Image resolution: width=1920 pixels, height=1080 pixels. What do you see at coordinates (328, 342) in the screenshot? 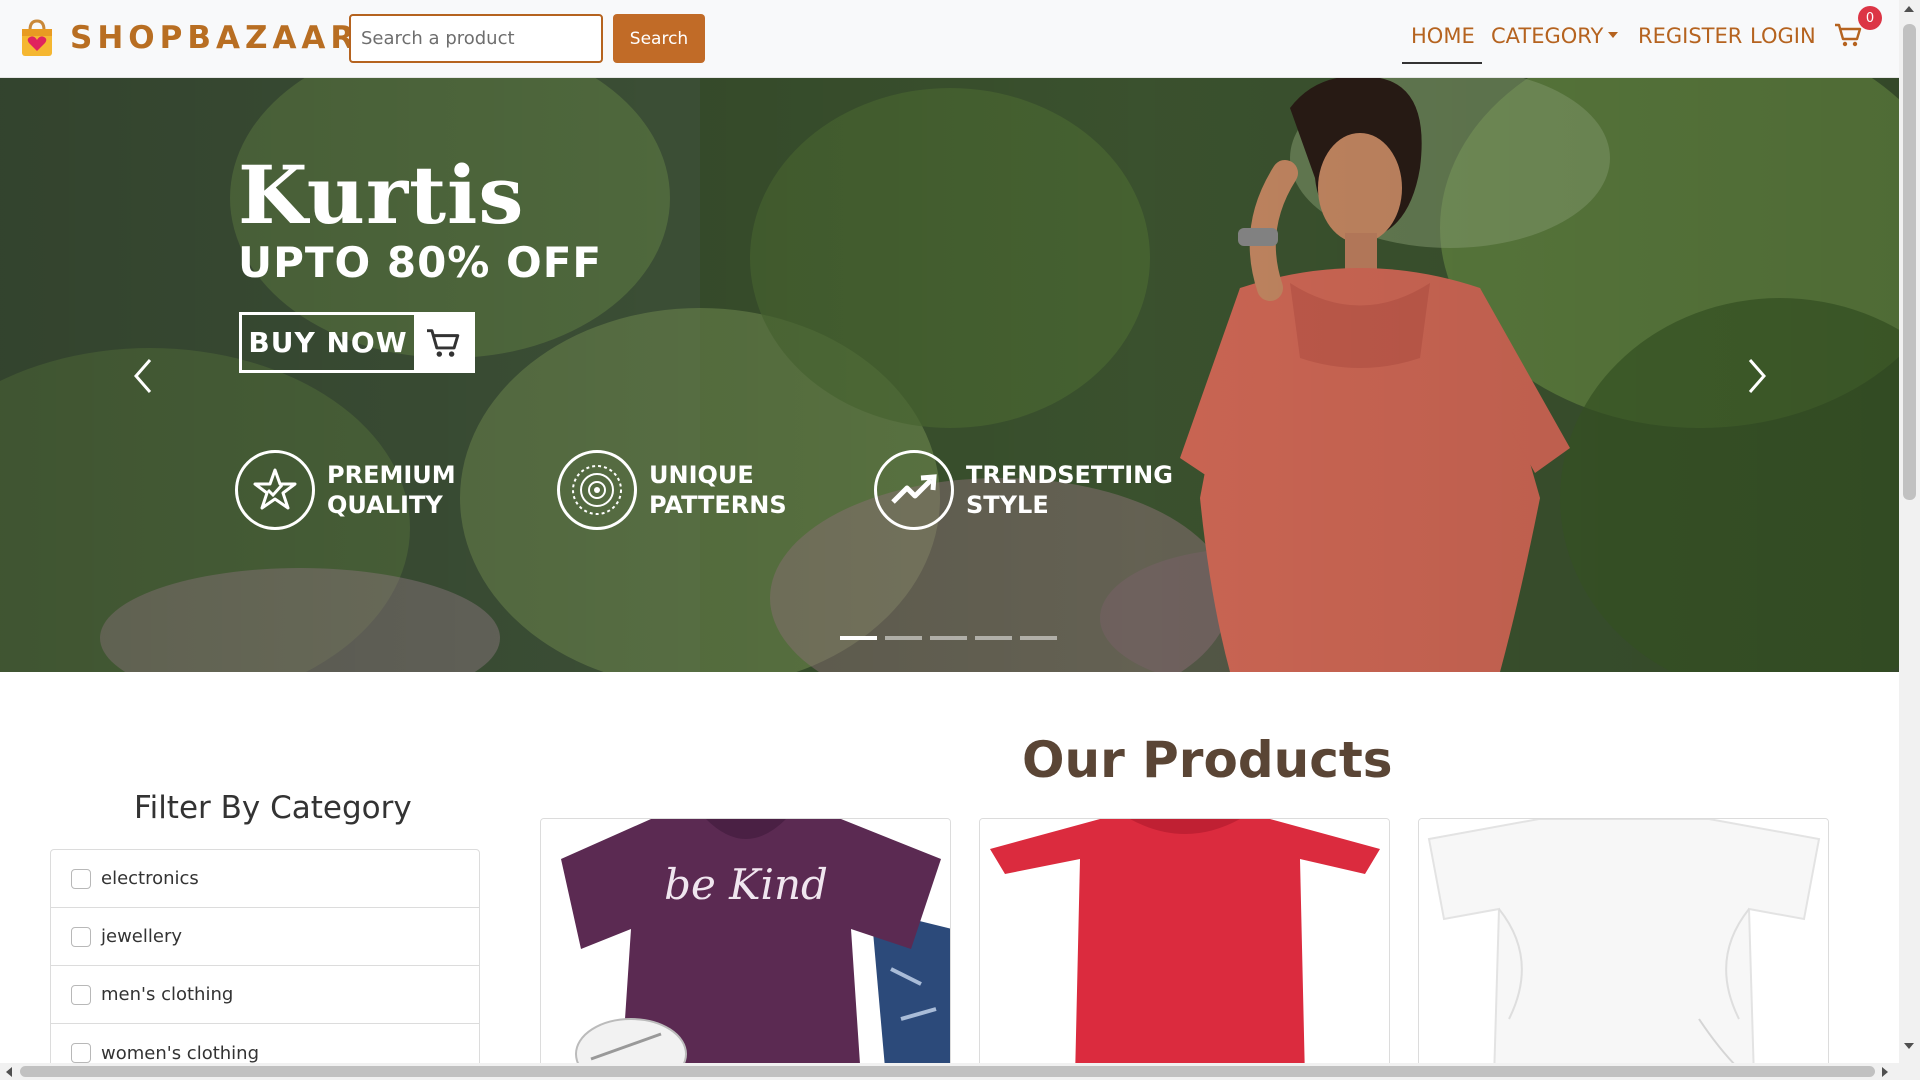
I see `buy-now-label: BUY NOW` at bounding box center [328, 342].